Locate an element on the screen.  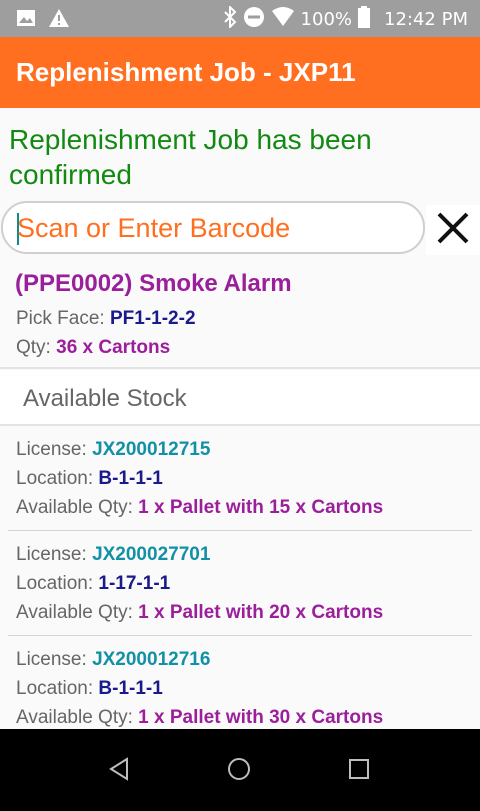
license-value: JX200012716 is located at coordinates (151, 659).